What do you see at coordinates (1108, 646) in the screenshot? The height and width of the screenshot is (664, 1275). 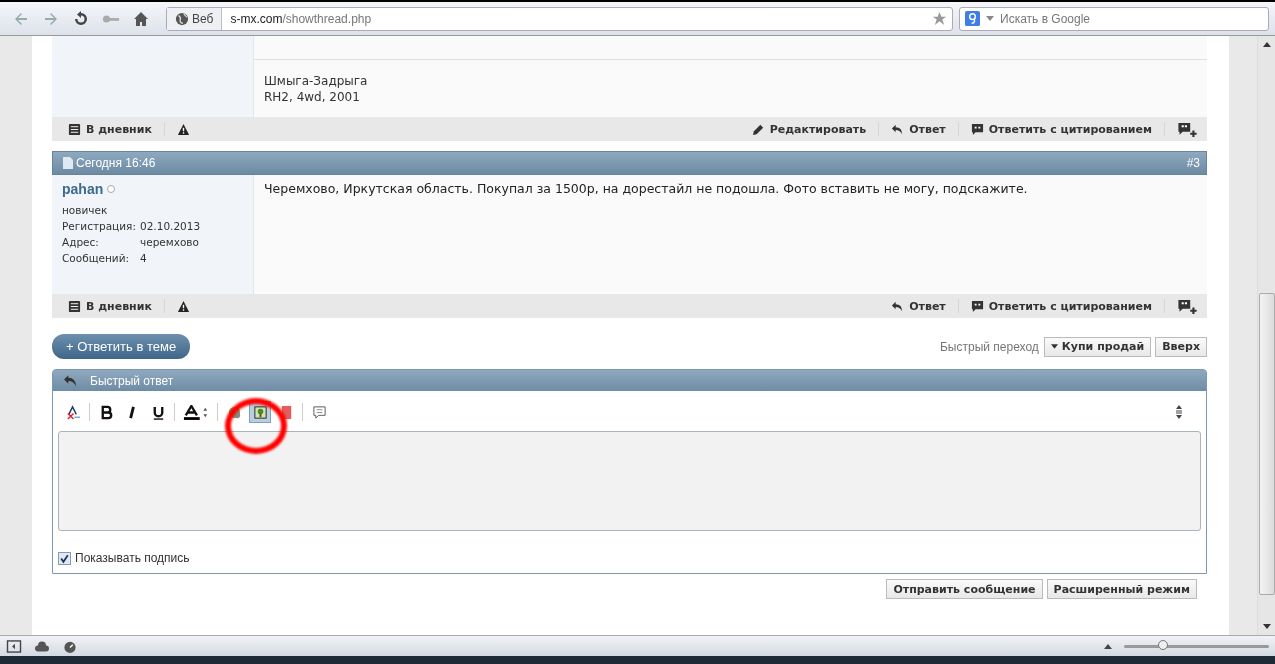 I see `up-arrow-icon` at bounding box center [1108, 646].